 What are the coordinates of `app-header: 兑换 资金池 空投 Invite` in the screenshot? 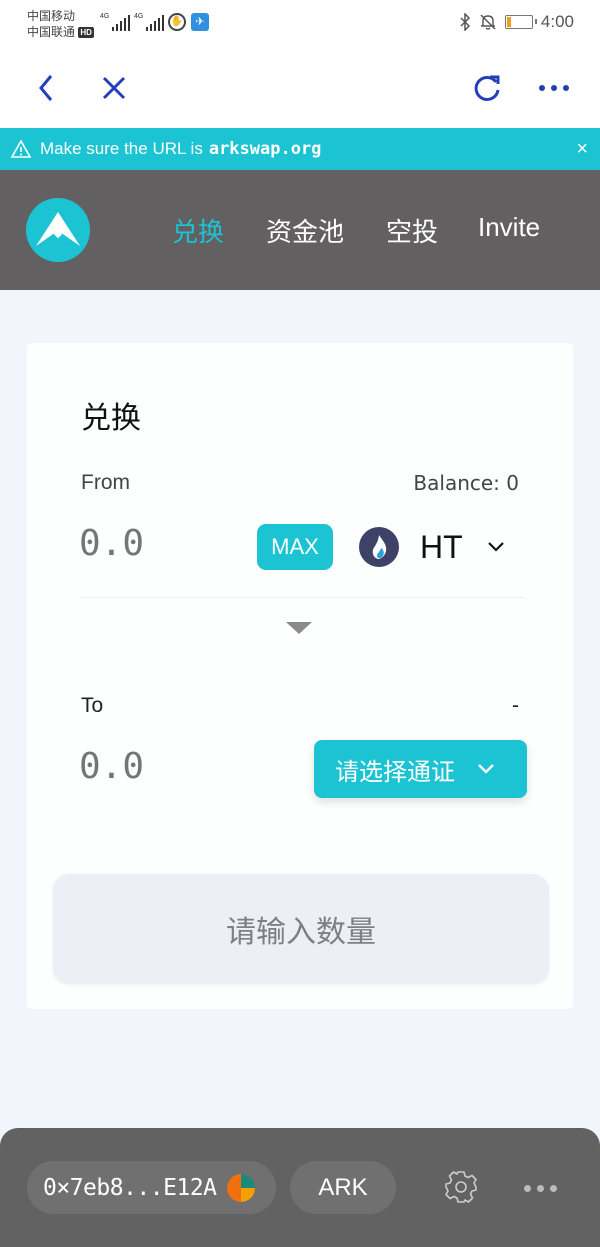 It's located at (300, 230).